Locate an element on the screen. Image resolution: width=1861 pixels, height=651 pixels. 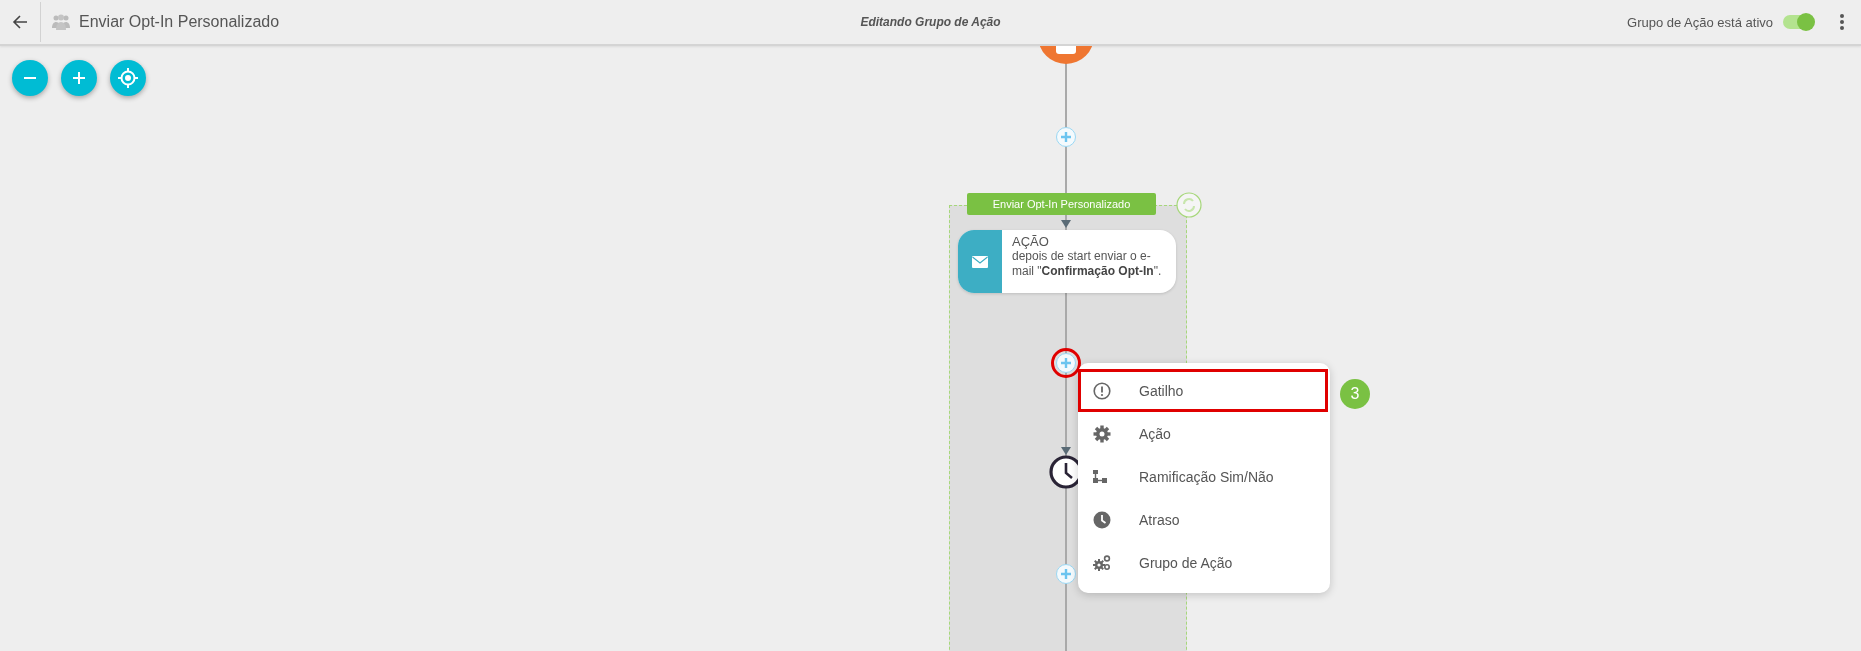
refresh-icon is located at coordinates (1189, 205).